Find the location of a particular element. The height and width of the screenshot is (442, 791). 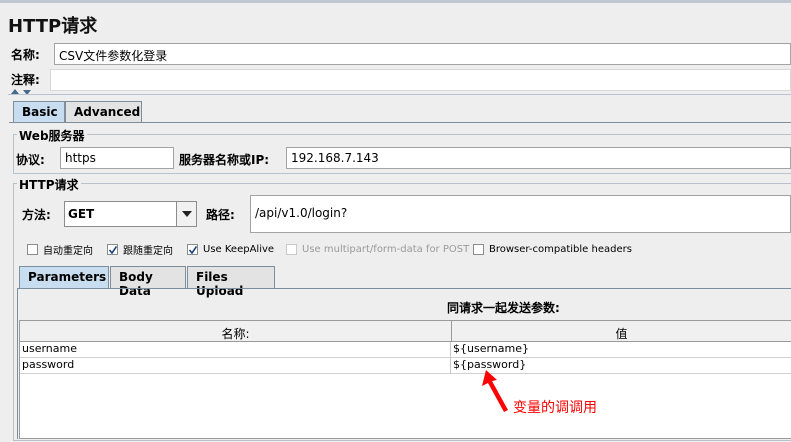

protocol-field: https is located at coordinates (117, 158).